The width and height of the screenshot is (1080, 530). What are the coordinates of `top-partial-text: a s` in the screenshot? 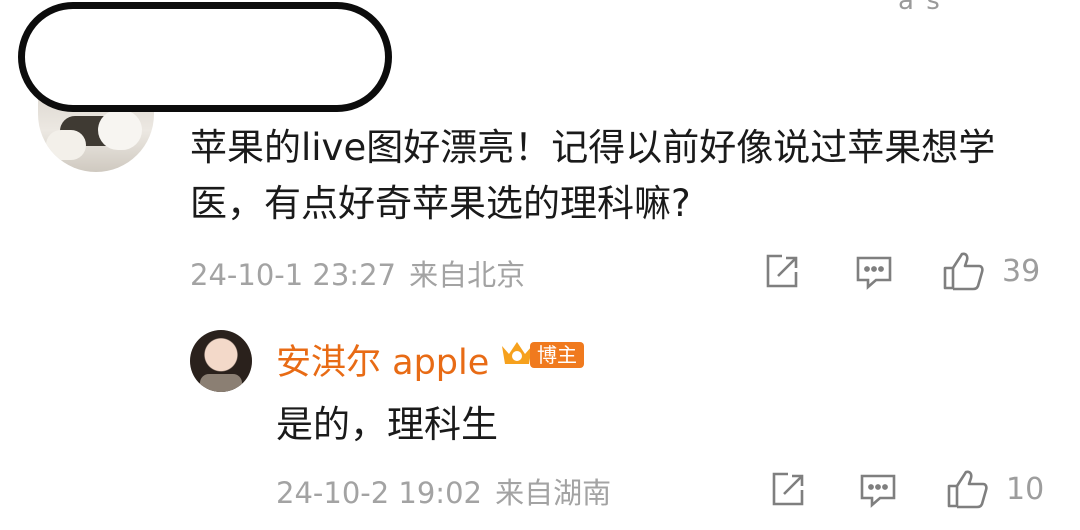 It's located at (920, 8).